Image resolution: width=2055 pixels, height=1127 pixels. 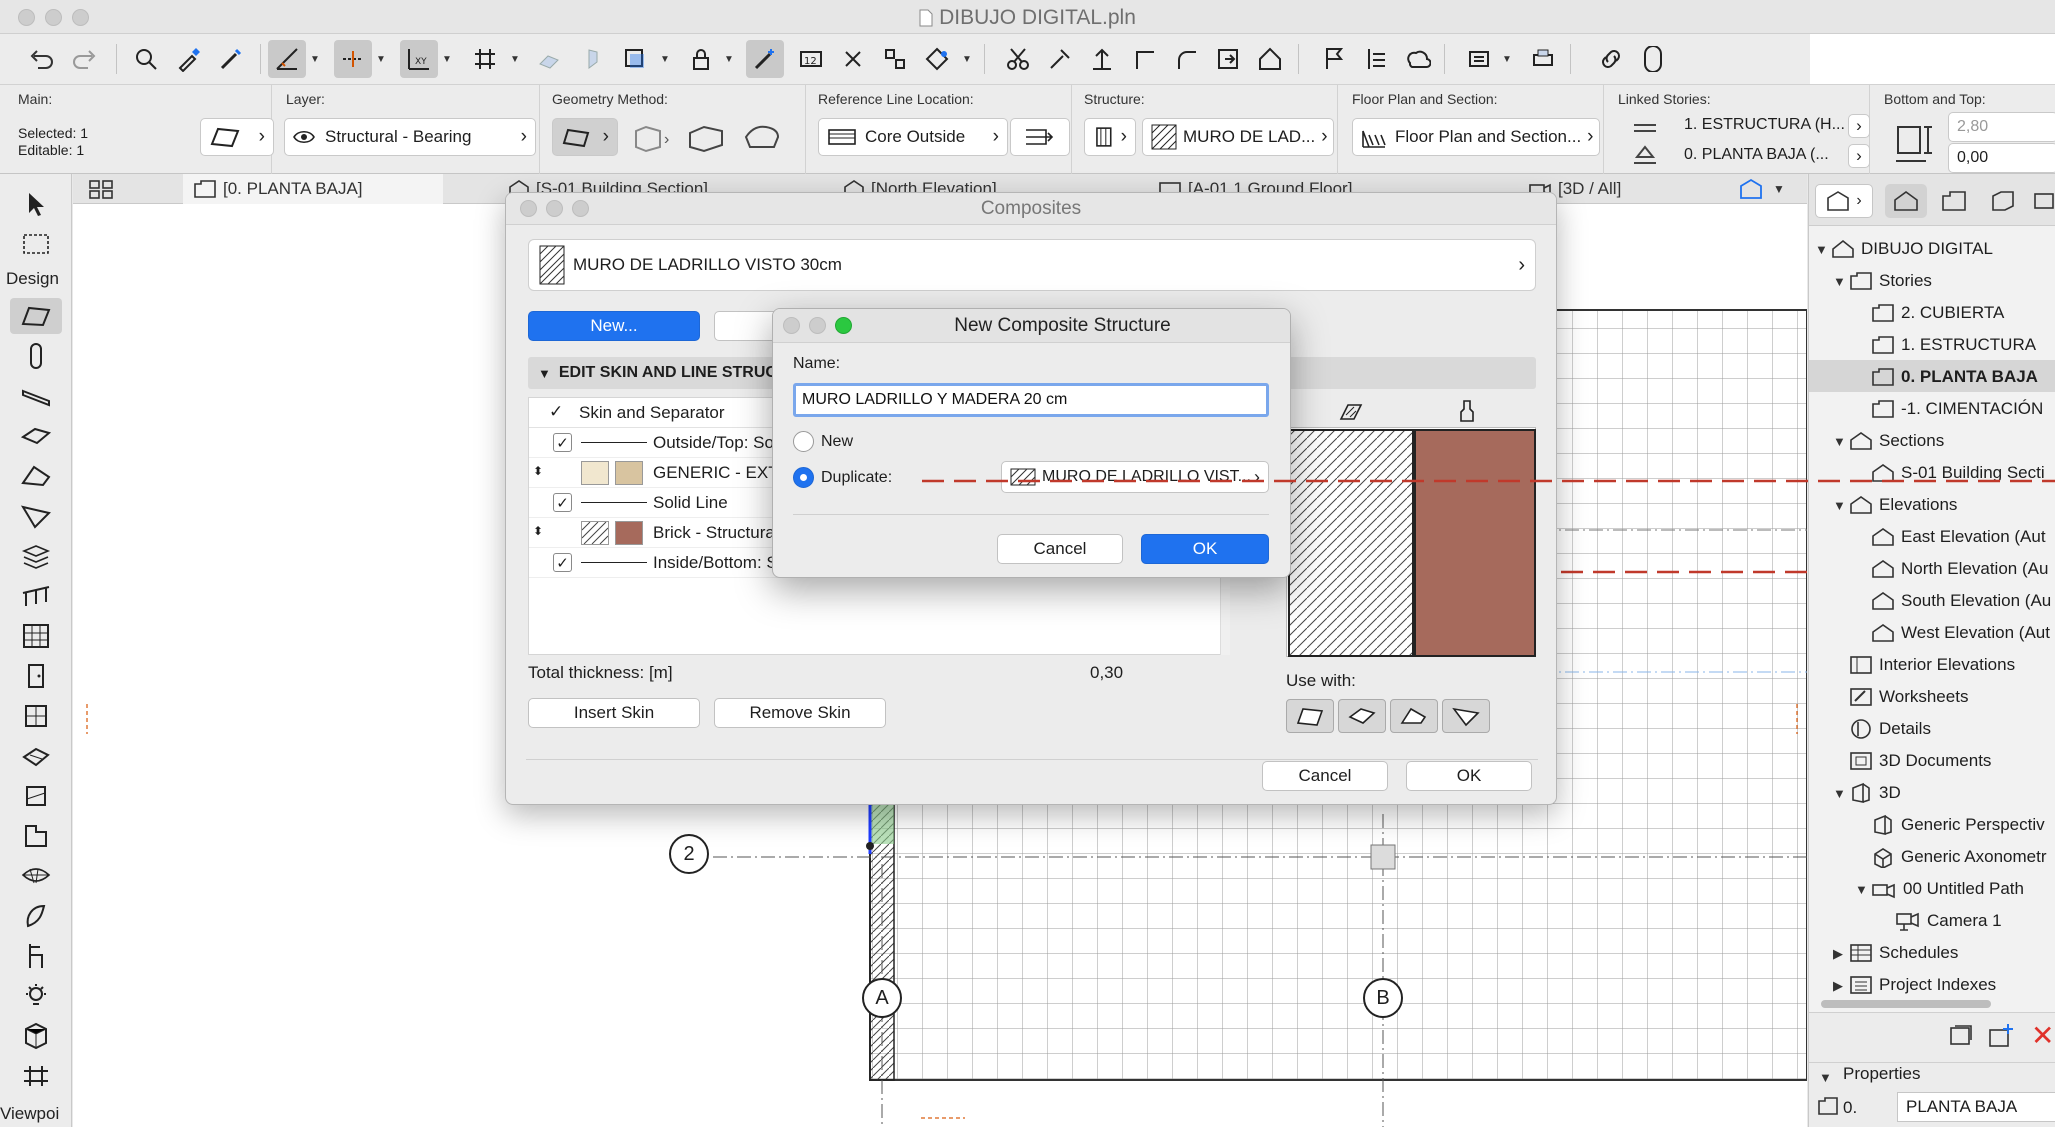 What do you see at coordinates (1414, 716) in the screenshot?
I see `use-with-roof-icon` at bounding box center [1414, 716].